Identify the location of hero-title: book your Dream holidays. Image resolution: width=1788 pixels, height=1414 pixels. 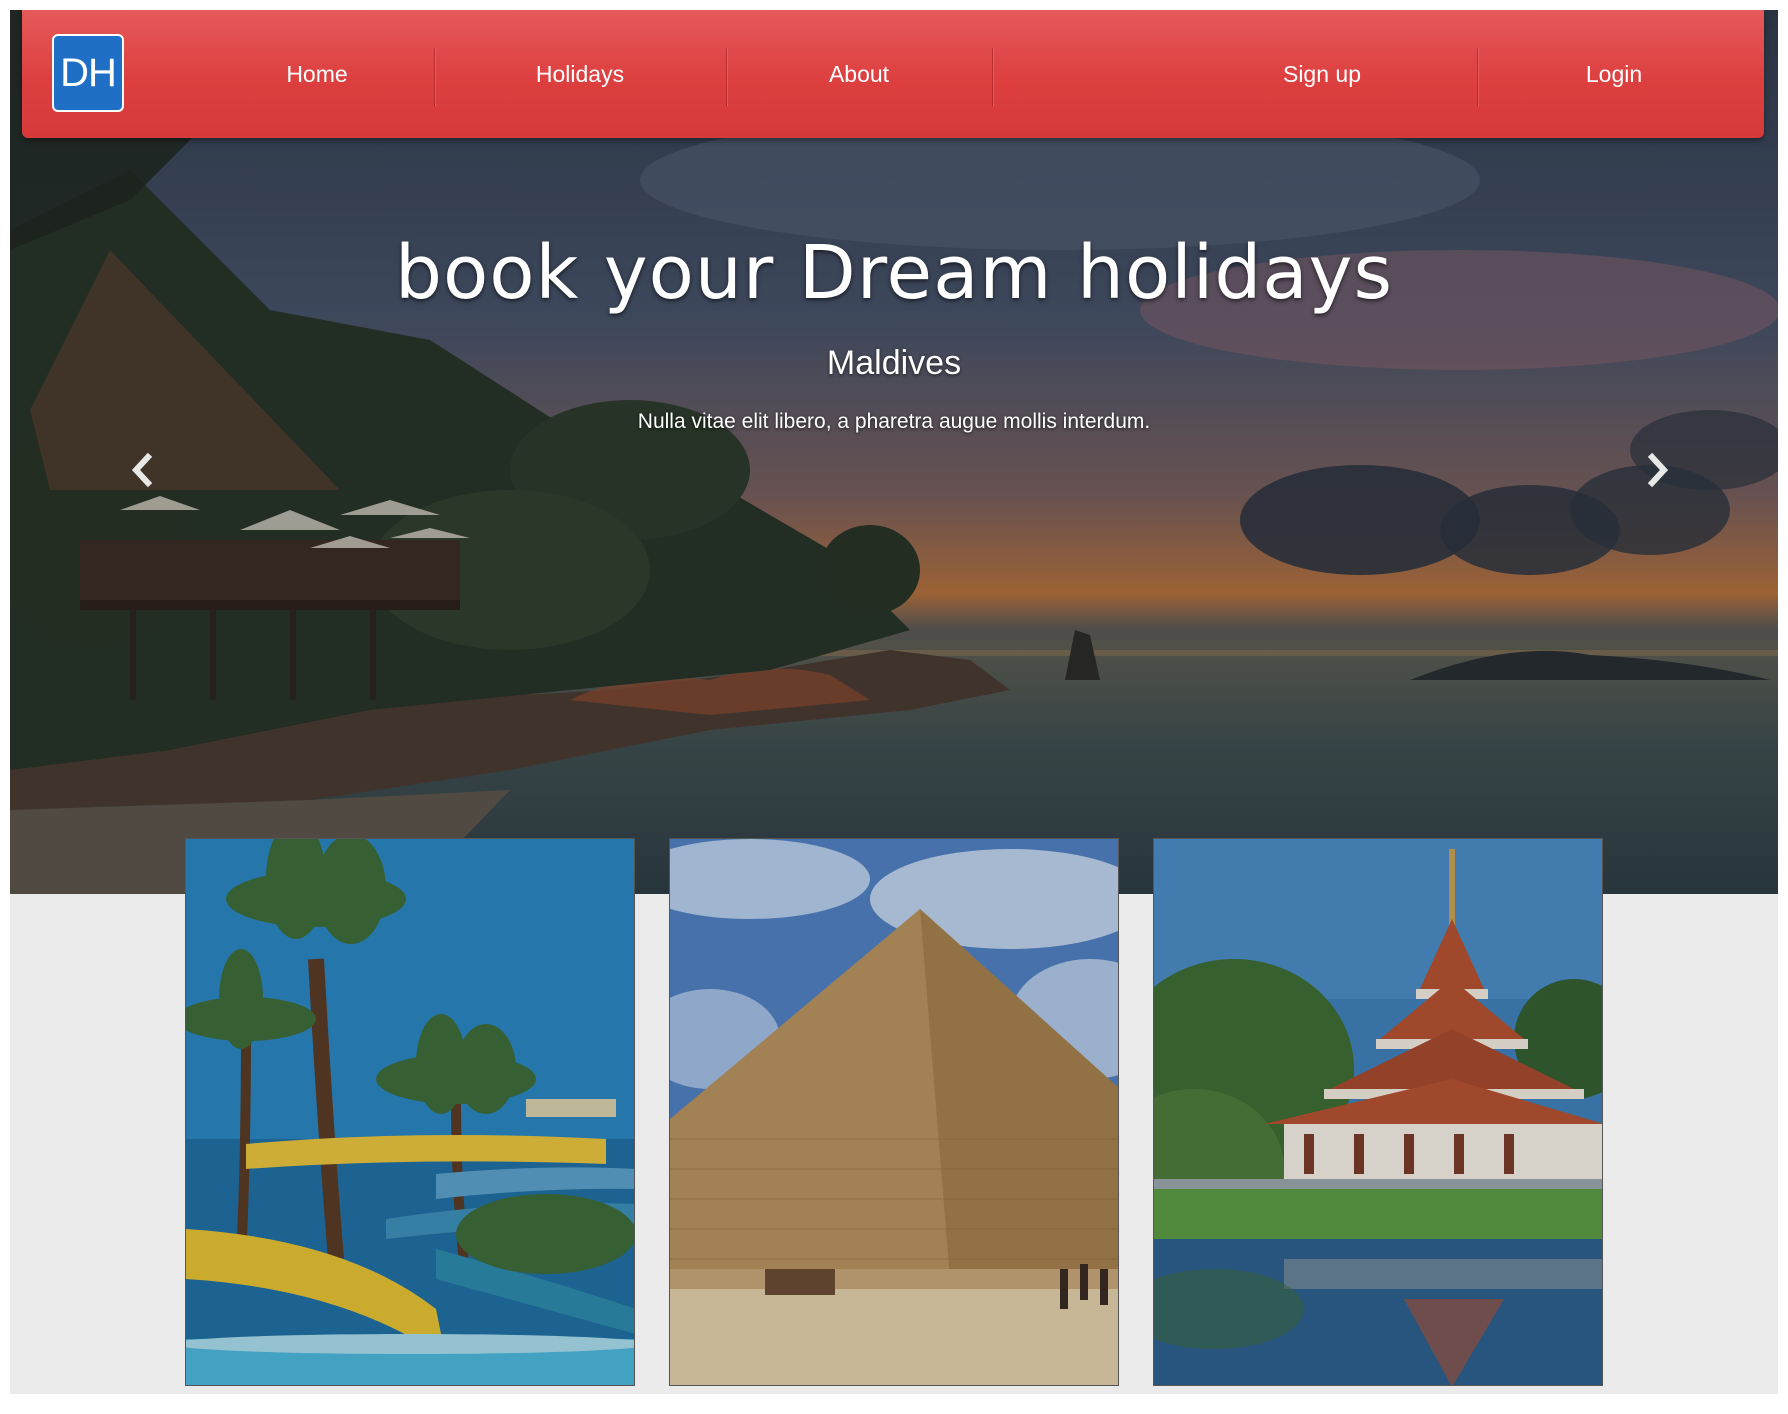
(894, 273).